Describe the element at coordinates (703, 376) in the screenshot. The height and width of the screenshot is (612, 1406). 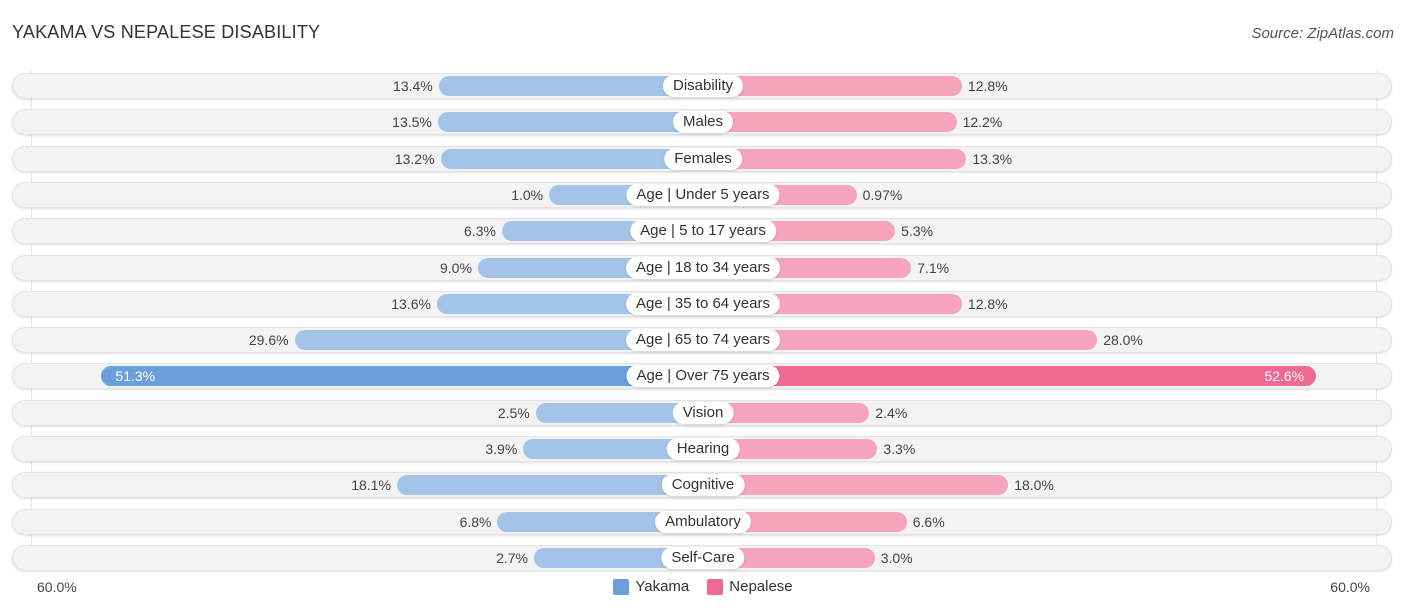
I see `category-label: Age | Over 75 years` at that location.